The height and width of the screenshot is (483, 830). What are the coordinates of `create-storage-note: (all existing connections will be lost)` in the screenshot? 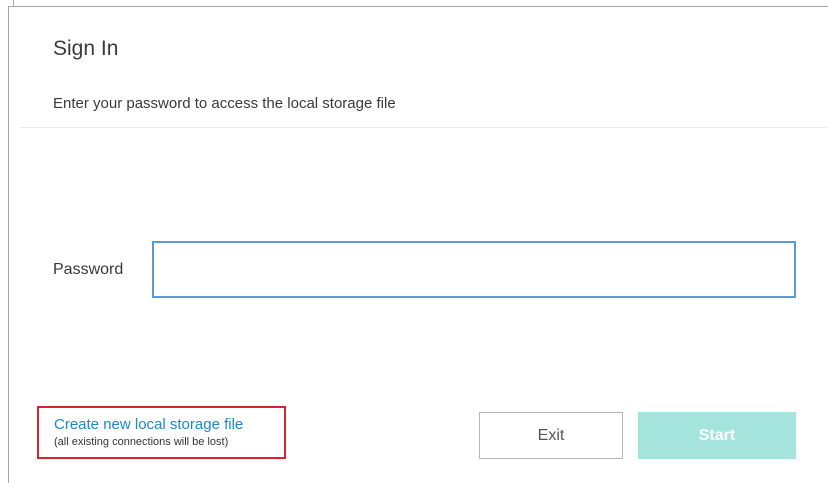 It's located at (141, 442).